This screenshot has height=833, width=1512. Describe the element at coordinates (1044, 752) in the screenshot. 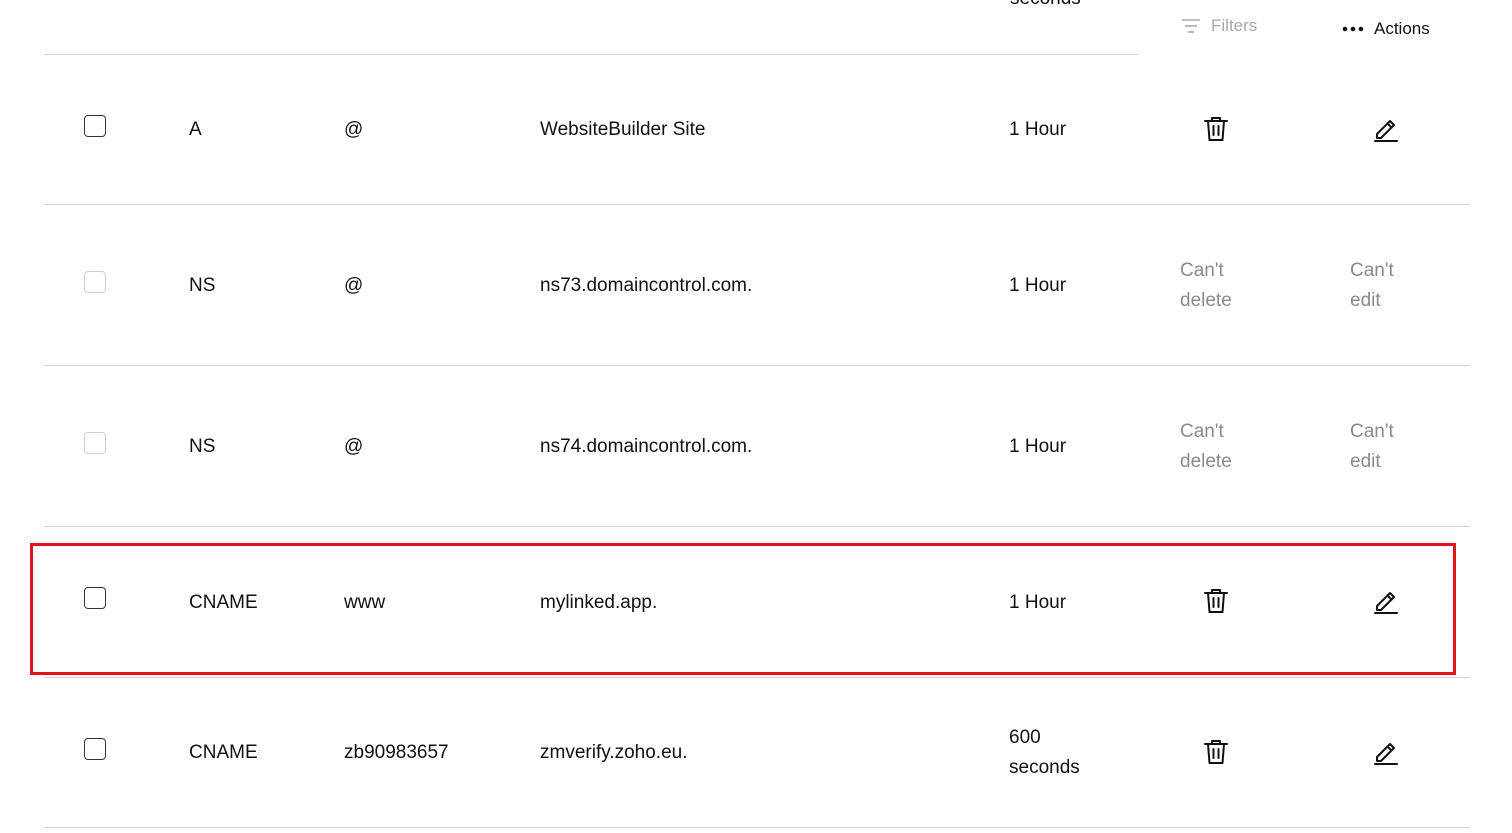

I see `record-ttl: 600 seconds` at that location.